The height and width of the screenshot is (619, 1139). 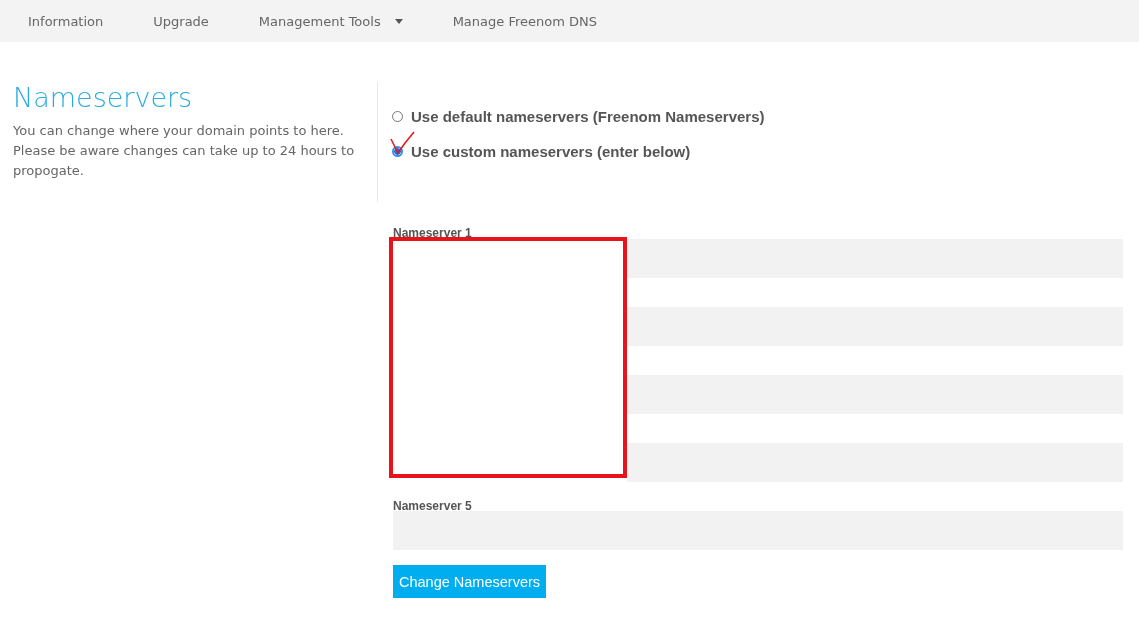 What do you see at coordinates (66, 21) in the screenshot?
I see `nav-link: Information` at bounding box center [66, 21].